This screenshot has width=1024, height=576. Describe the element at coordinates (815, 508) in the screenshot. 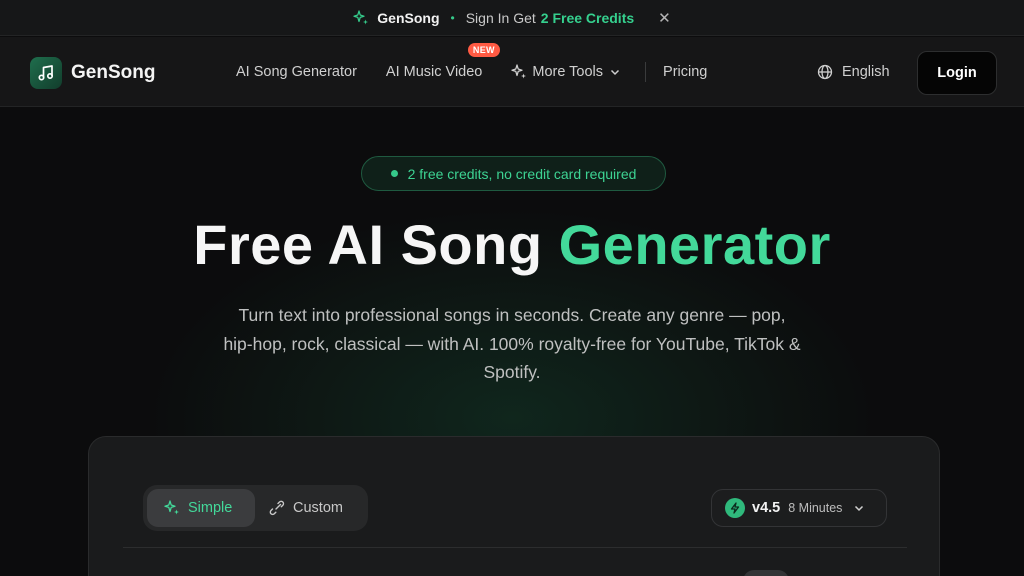

I see `model-duration: 8 Minutes` at that location.